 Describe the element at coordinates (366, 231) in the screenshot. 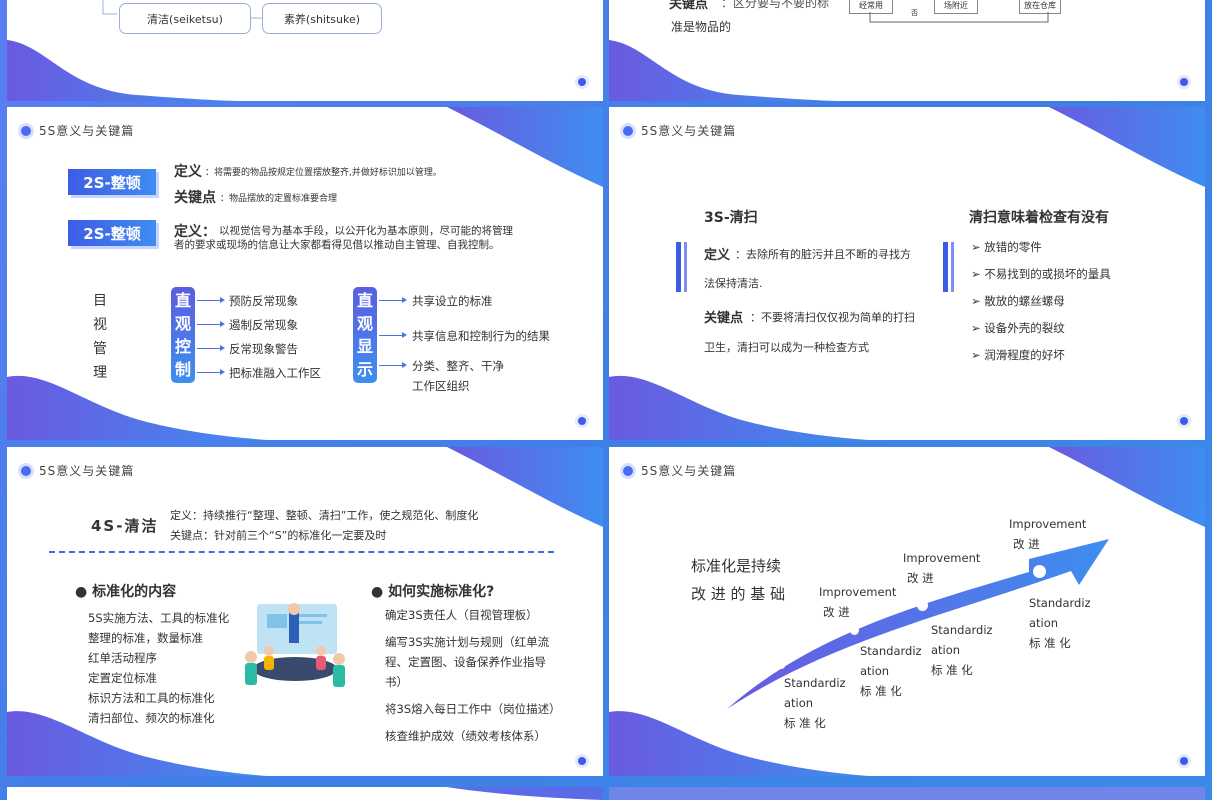

I see `definition-text-2a: 以视觉信号为基本手段，以公开化为基本原则，尽可能的将管理` at that location.